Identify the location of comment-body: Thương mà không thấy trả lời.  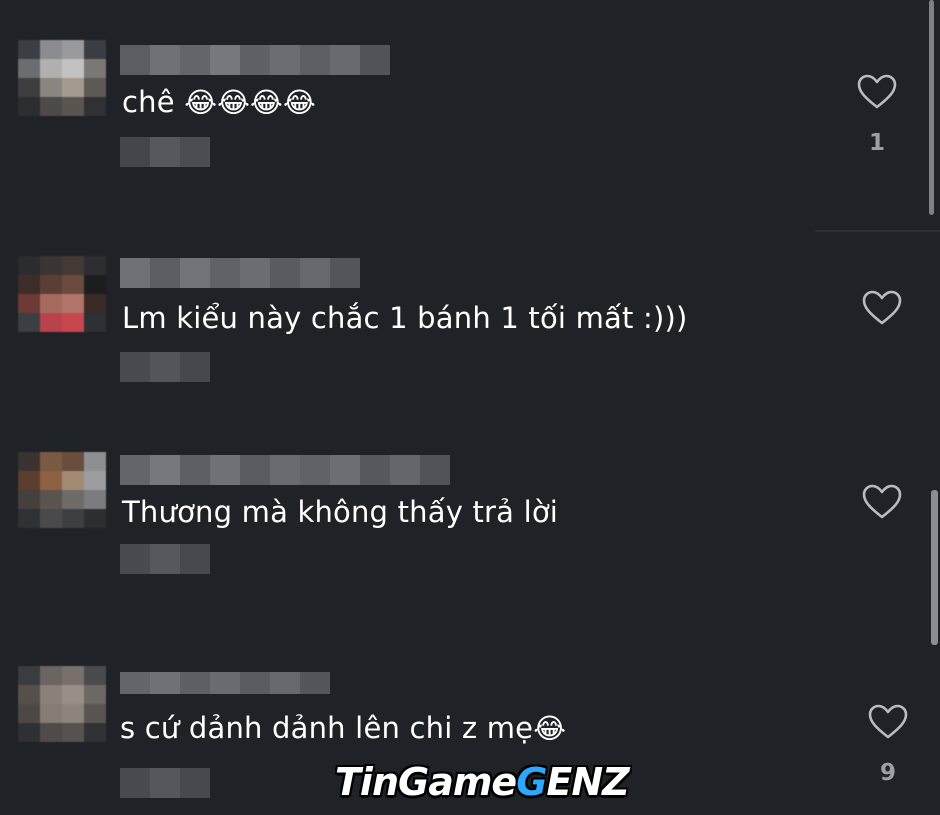
(340, 512).